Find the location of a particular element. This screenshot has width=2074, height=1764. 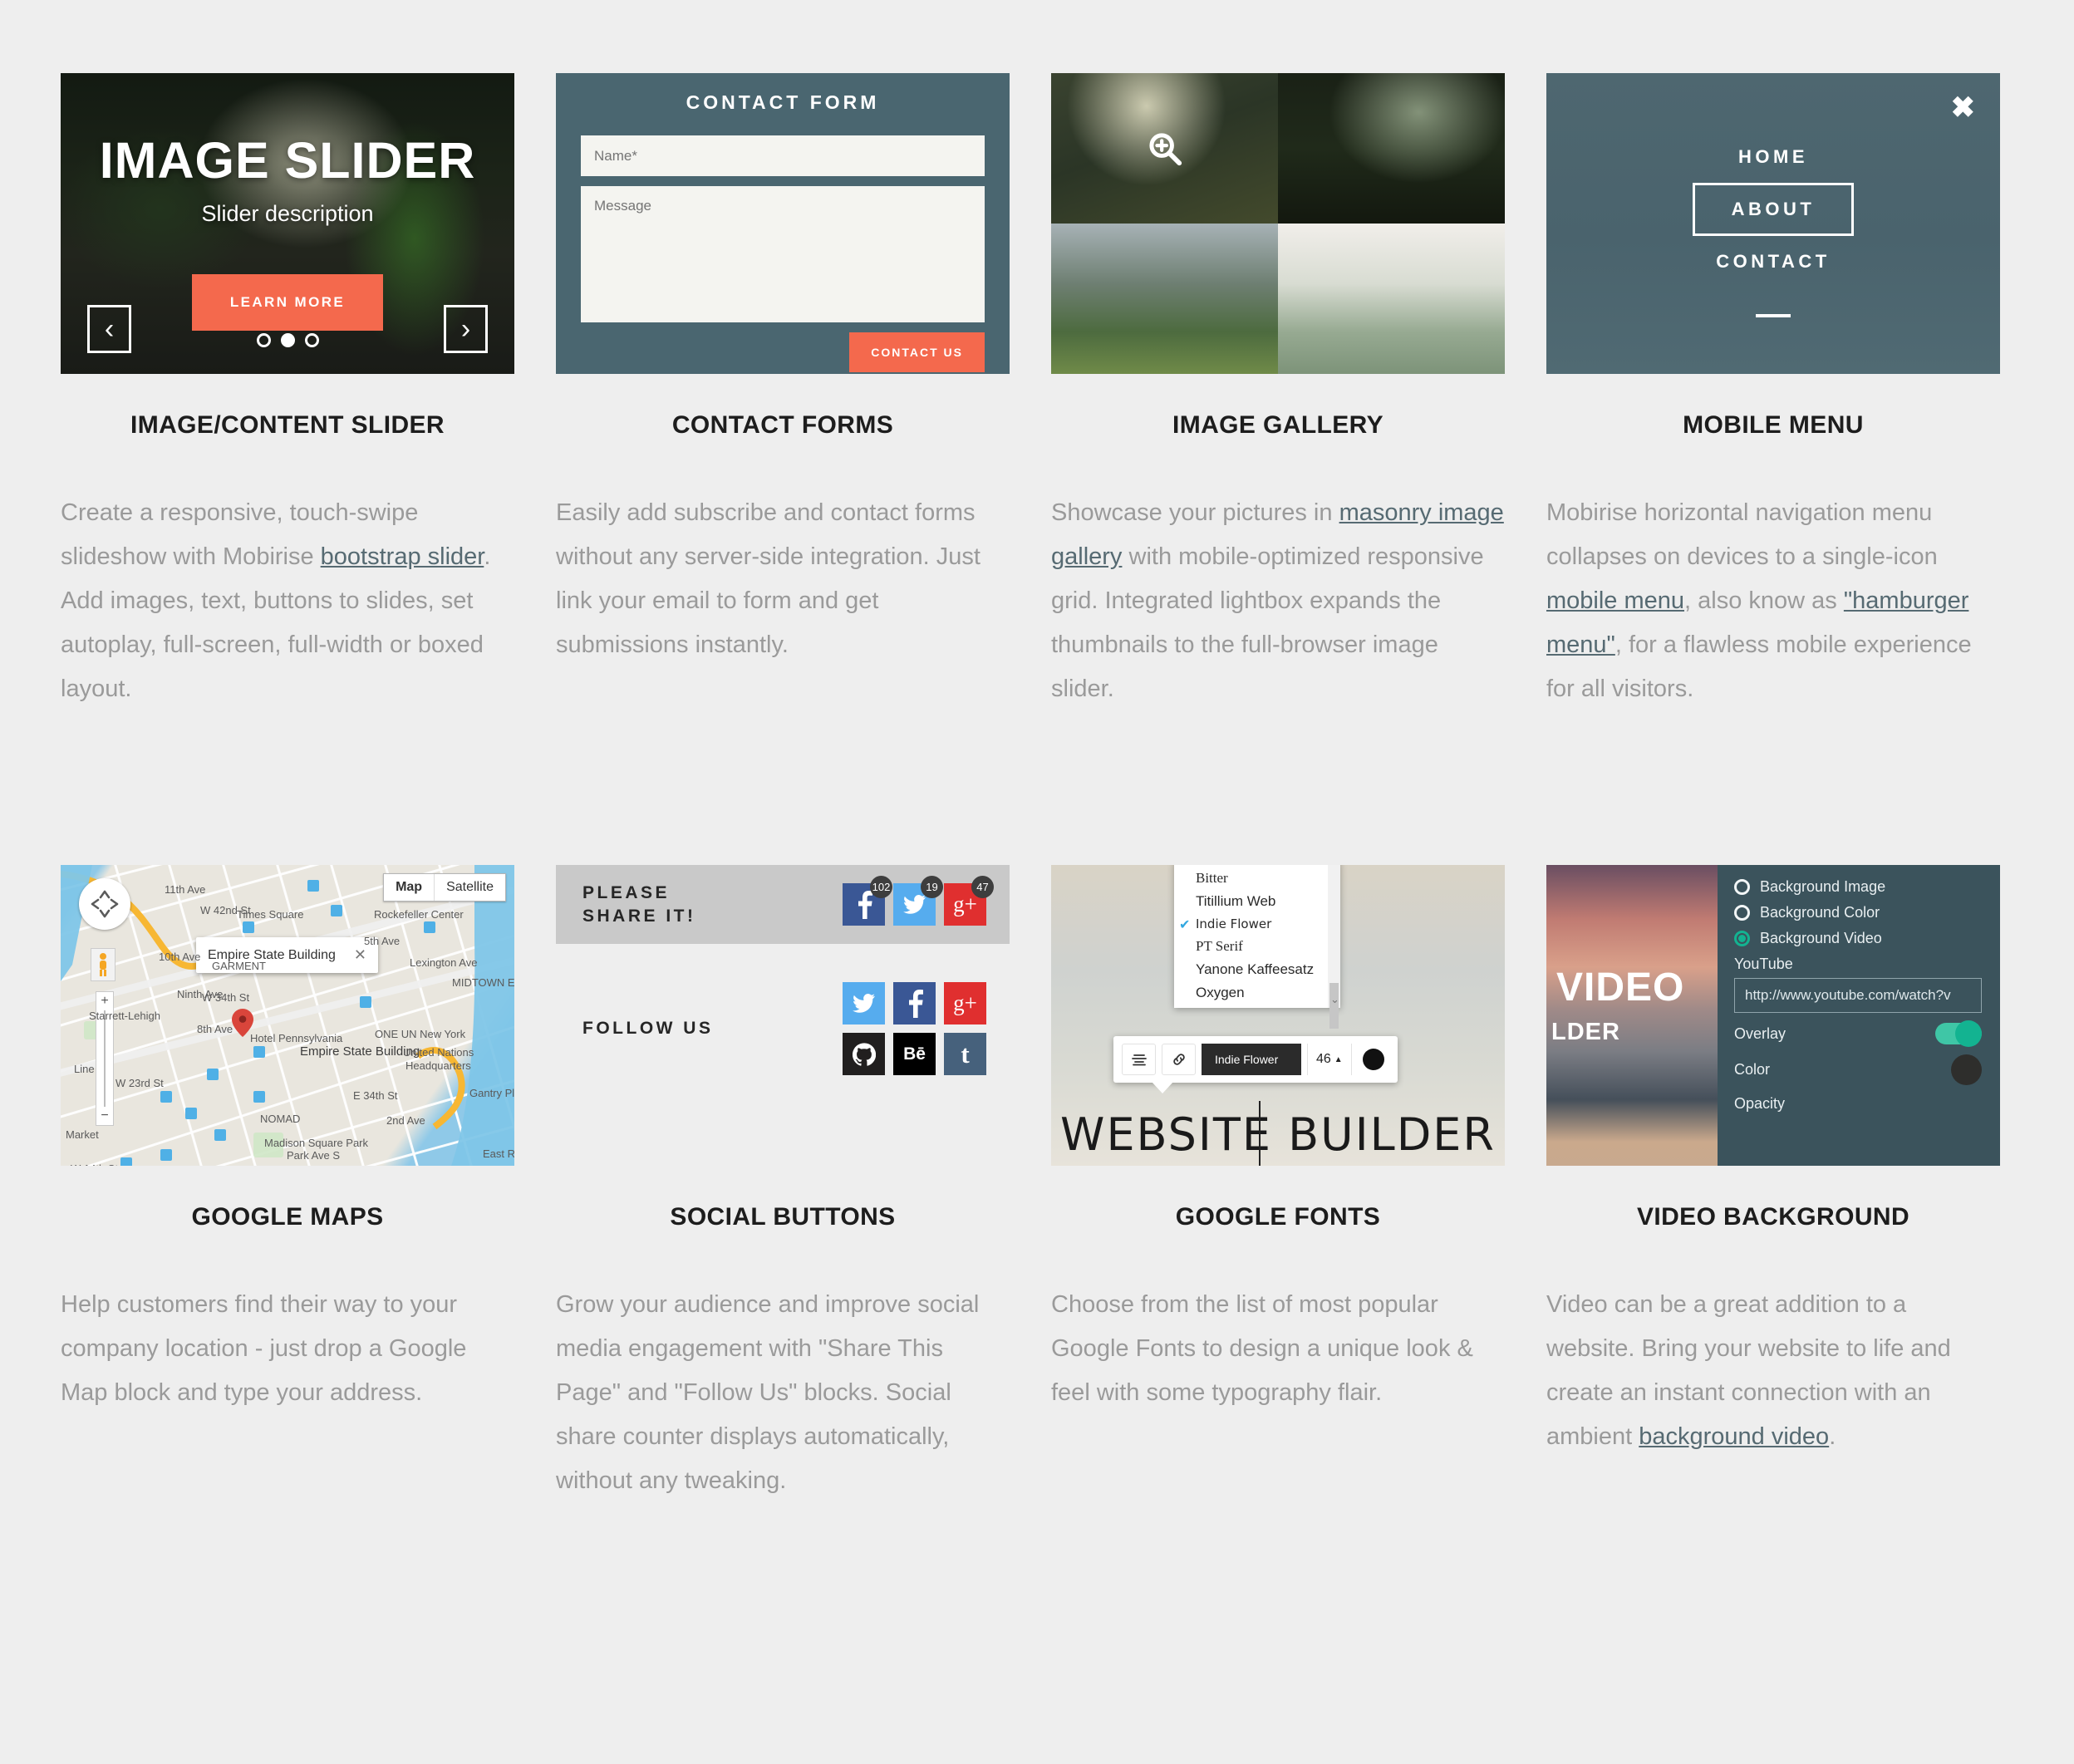

radio-background-video: Background Video is located at coordinates (1858, 938).